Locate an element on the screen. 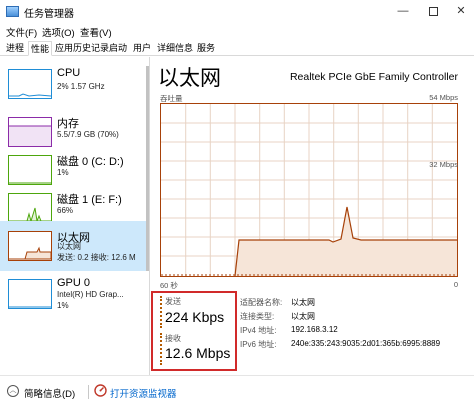  graph-max-label: 54 Mbps is located at coordinates (443, 97).